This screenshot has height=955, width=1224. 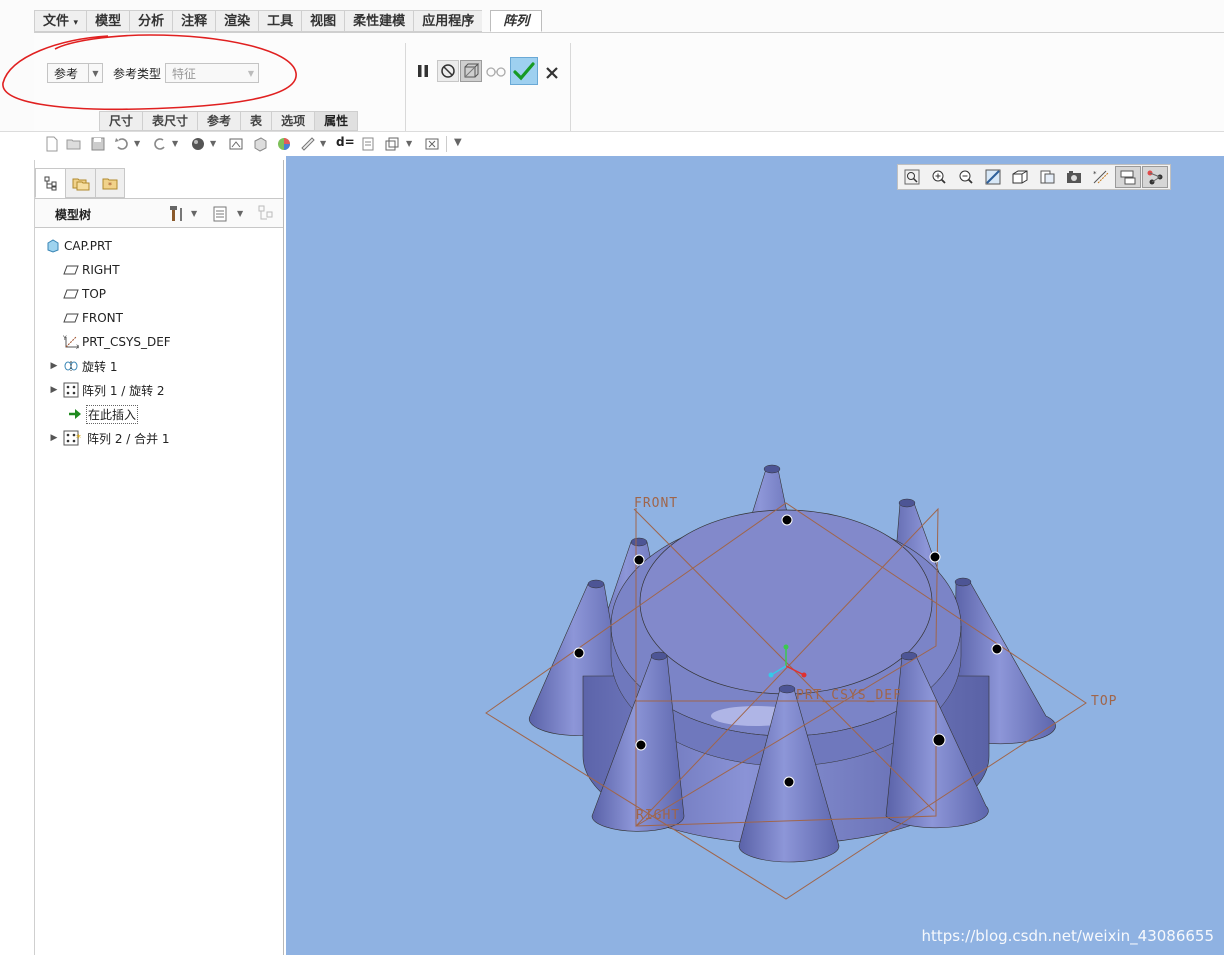 I want to click on preview-box-button, so click(x=471, y=71).